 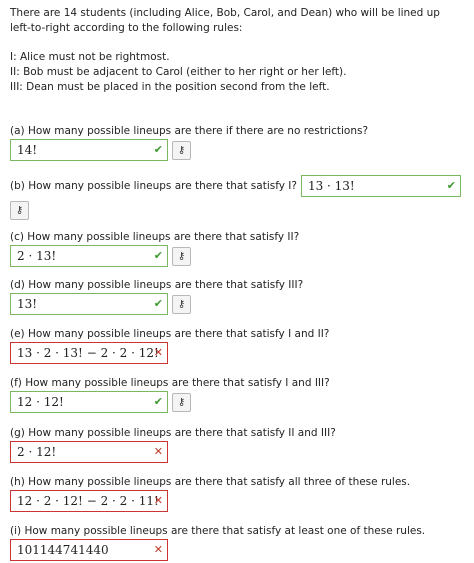 I want to click on answer-a-value: 14!, so click(x=27, y=150).